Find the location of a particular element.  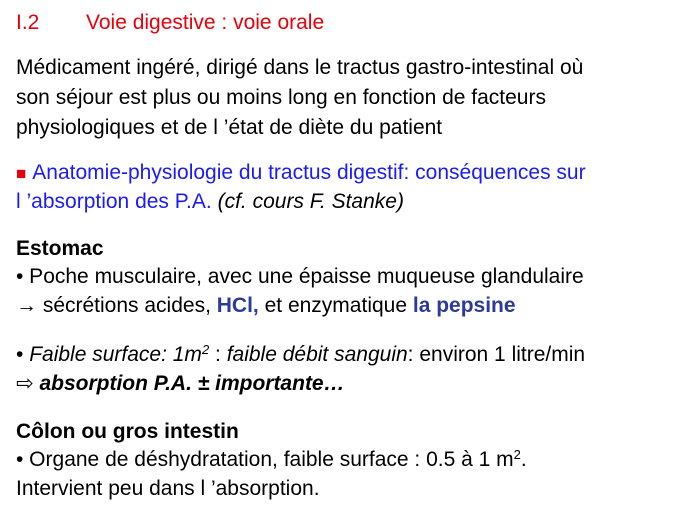

colon-period: . is located at coordinates (523, 459).